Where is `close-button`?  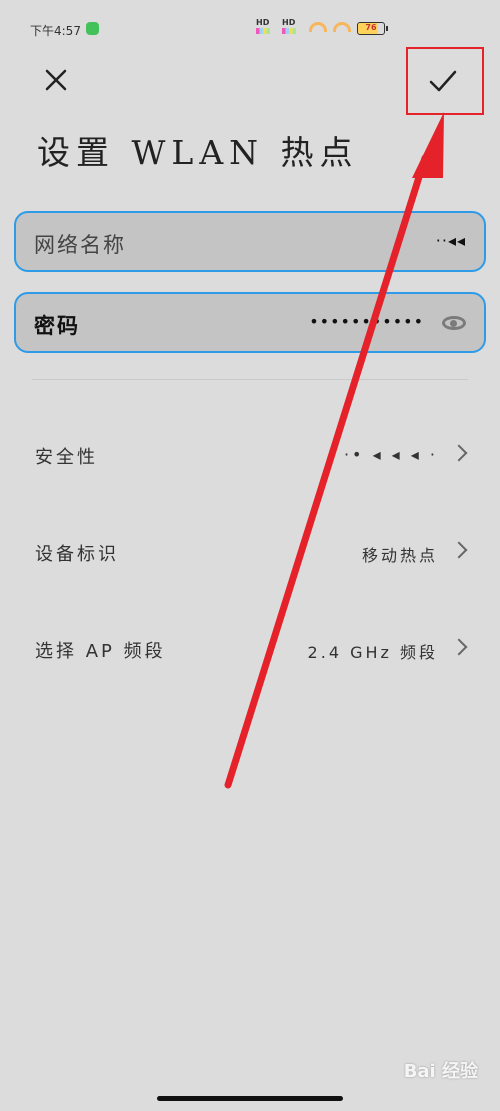 close-button is located at coordinates (56, 80).